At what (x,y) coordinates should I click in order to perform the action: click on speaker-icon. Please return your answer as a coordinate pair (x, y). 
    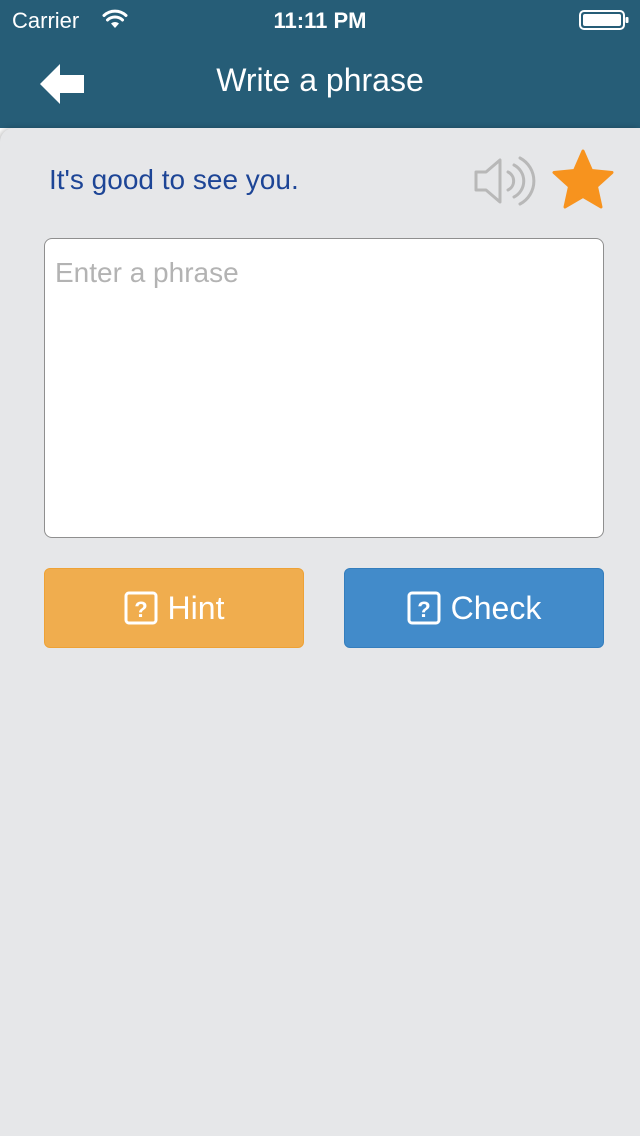
    Looking at the image, I should click on (505, 180).